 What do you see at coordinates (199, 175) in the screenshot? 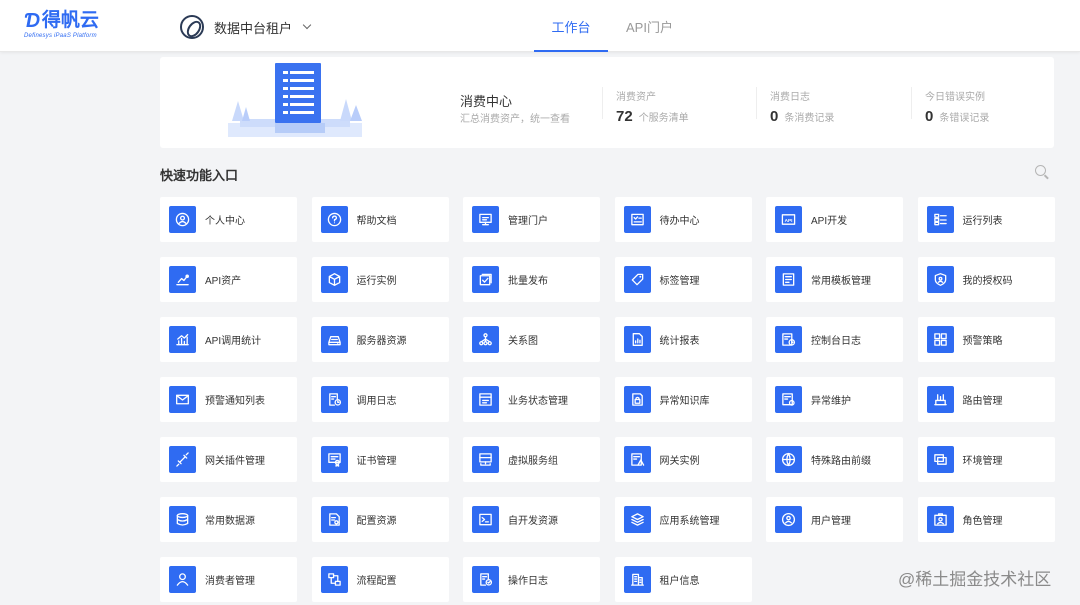
I see `quick-entry-title: 快速功能入口` at bounding box center [199, 175].